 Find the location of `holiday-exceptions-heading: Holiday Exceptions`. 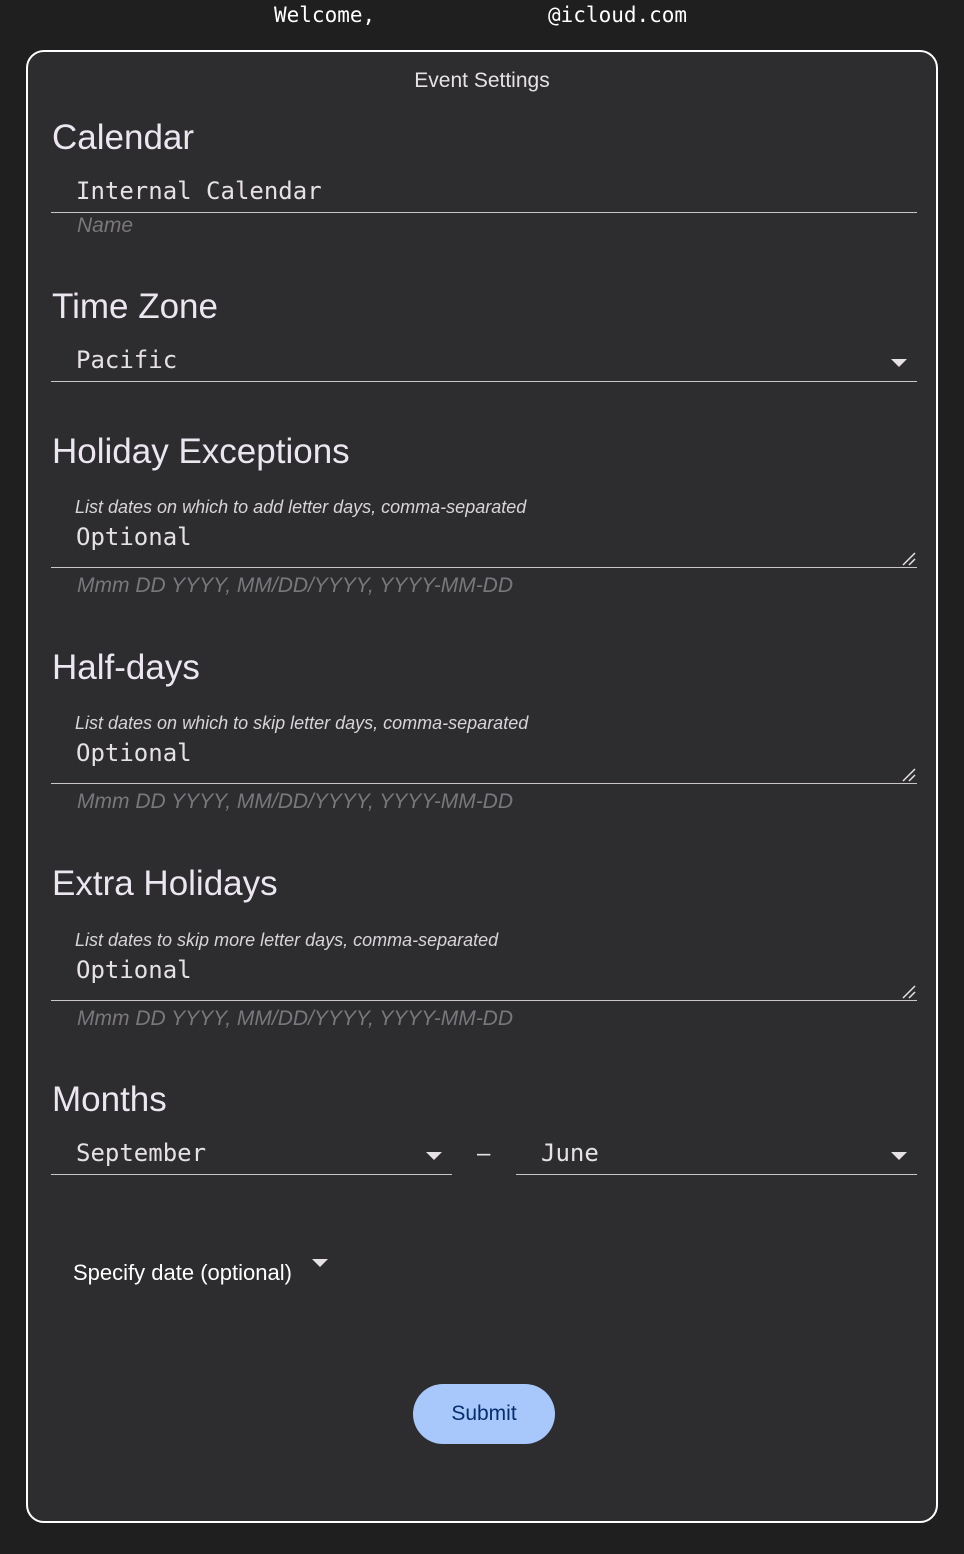

holiday-exceptions-heading: Holiday Exceptions is located at coordinates (201, 451).